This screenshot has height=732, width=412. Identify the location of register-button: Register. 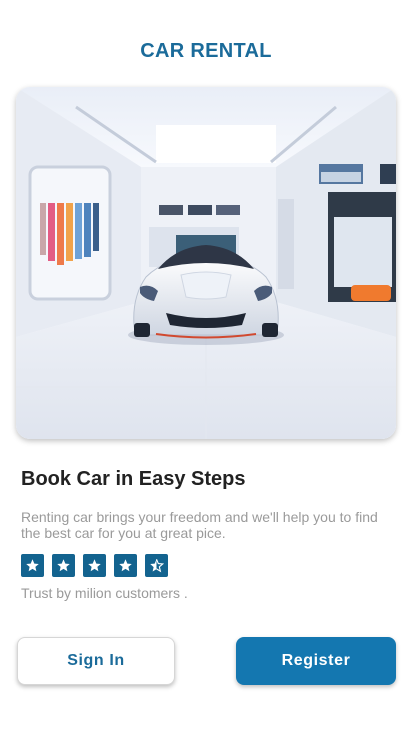
(316, 661).